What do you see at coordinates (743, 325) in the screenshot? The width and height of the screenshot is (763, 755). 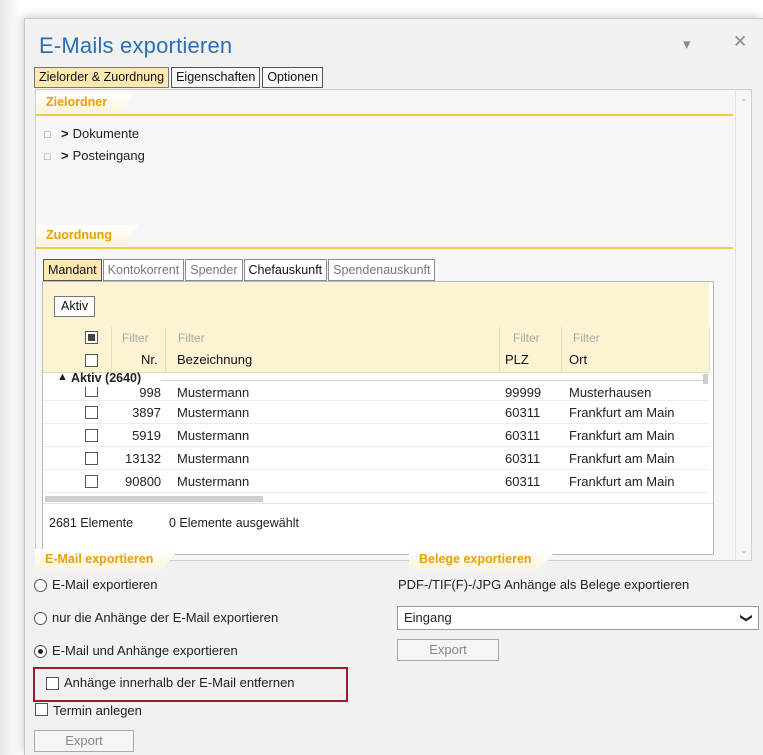 I see `panel-scrollbar: ⌃ ⌄` at bounding box center [743, 325].